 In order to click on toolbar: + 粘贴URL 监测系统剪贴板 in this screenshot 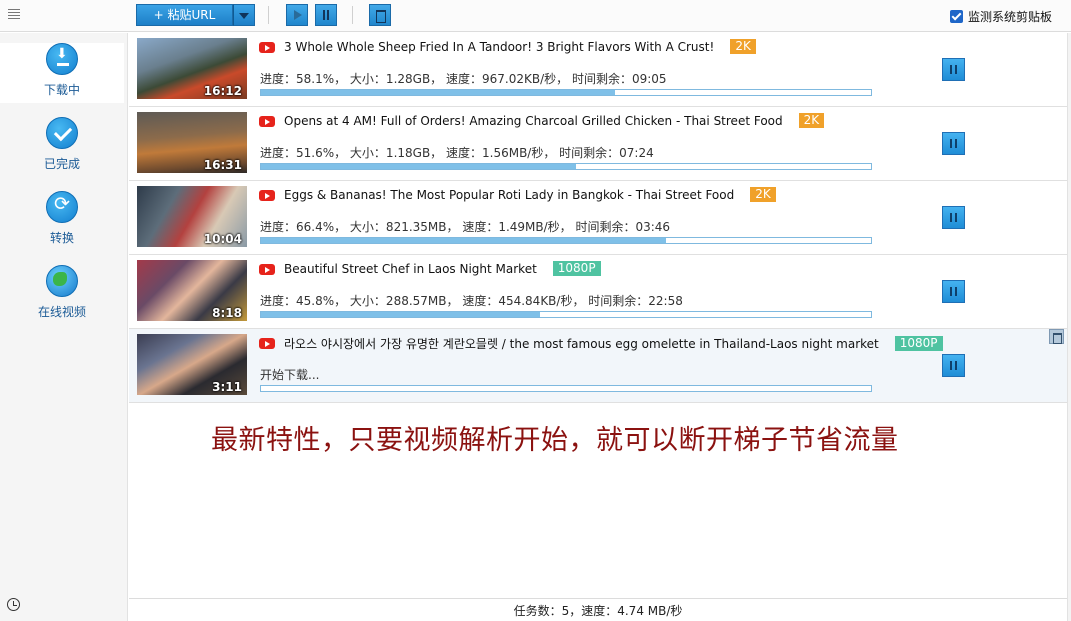, I will do `click(535, 16)`.